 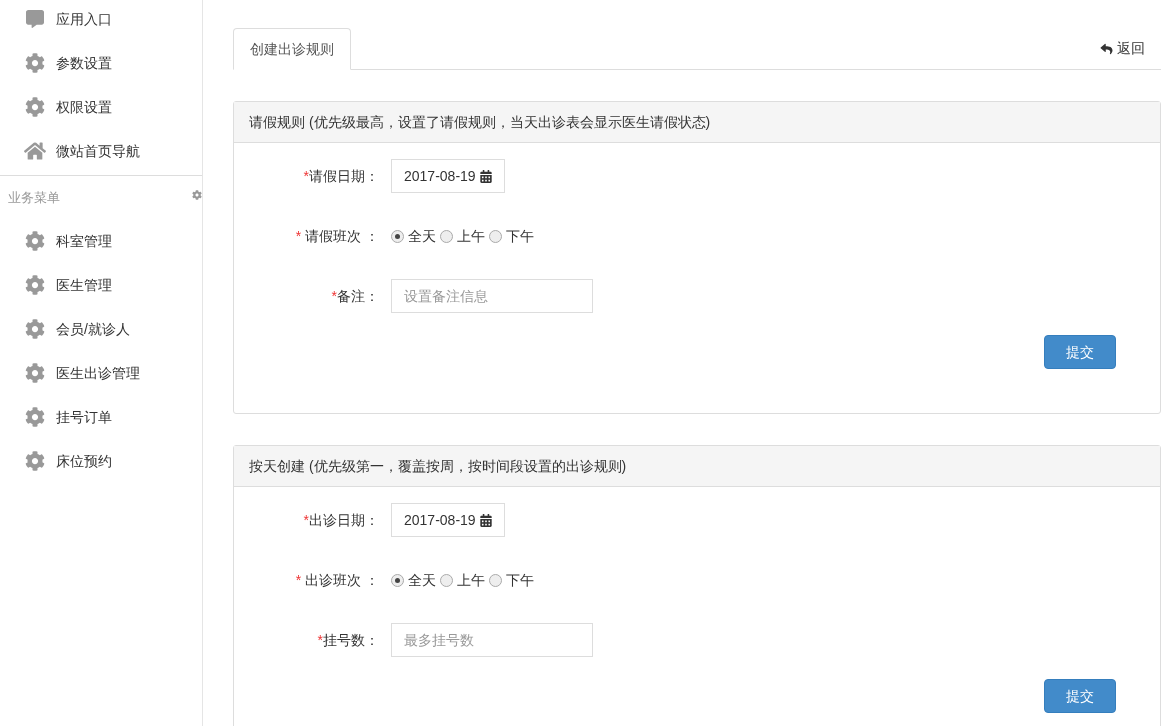 What do you see at coordinates (101, 20) in the screenshot?
I see `sidebar-item: 应用入口` at bounding box center [101, 20].